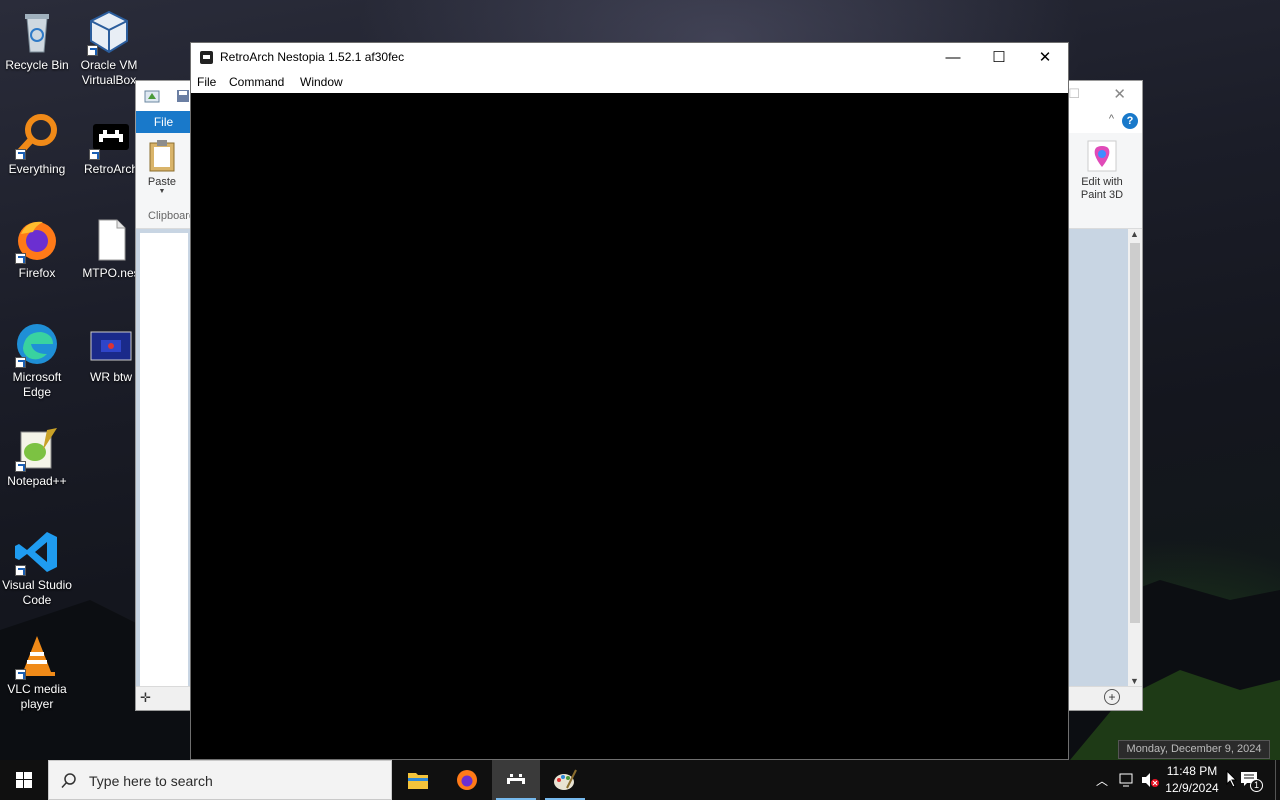 This screenshot has width=1280, height=800. I want to click on recycle-bin-icon, so click(37, 33).